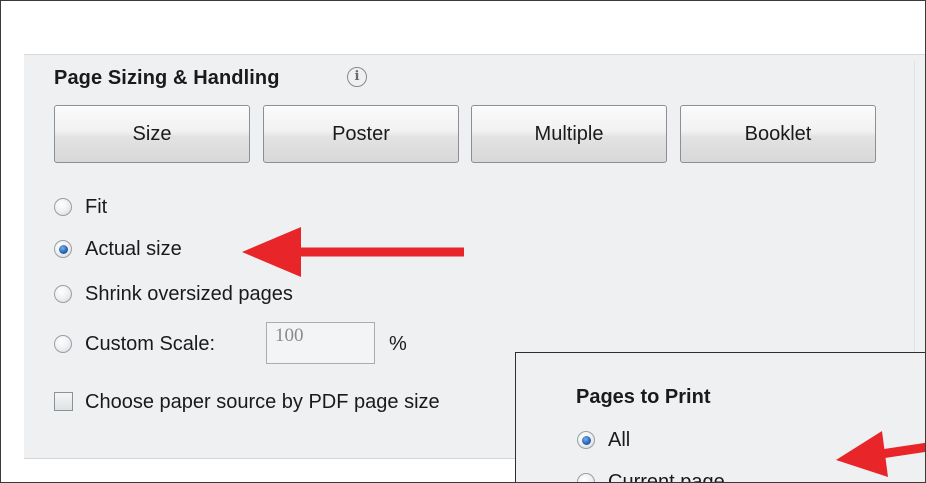 This screenshot has width=926, height=483. Describe the element at coordinates (880, 454) in the screenshot. I see `arrow-to-all-pages` at that location.